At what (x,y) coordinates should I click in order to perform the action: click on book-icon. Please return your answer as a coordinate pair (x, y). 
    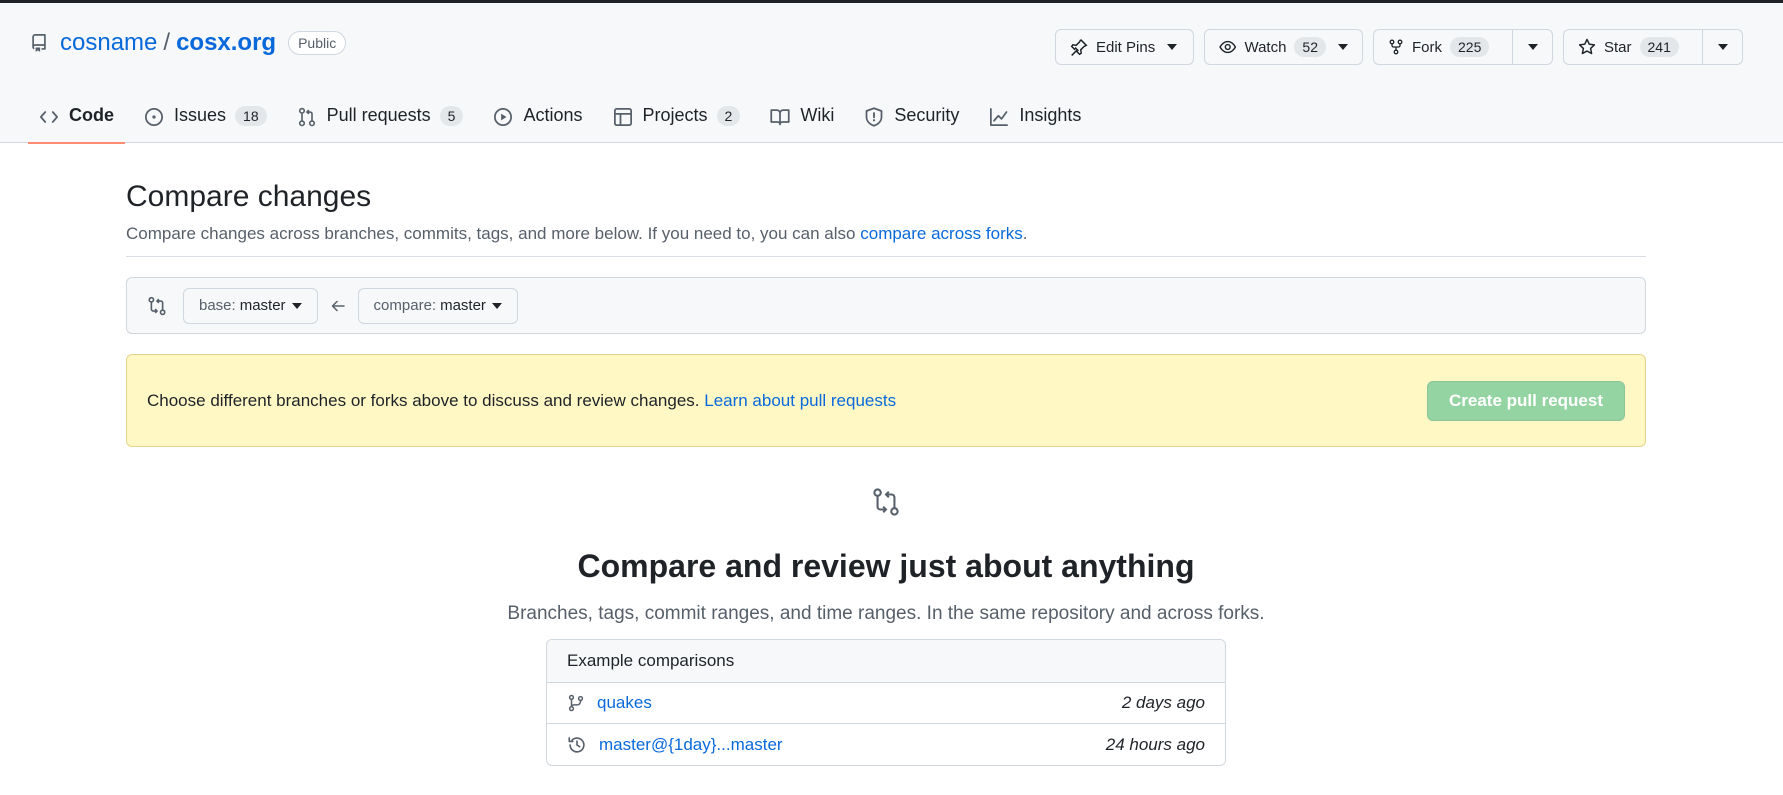
    Looking at the image, I should click on (780, 117).